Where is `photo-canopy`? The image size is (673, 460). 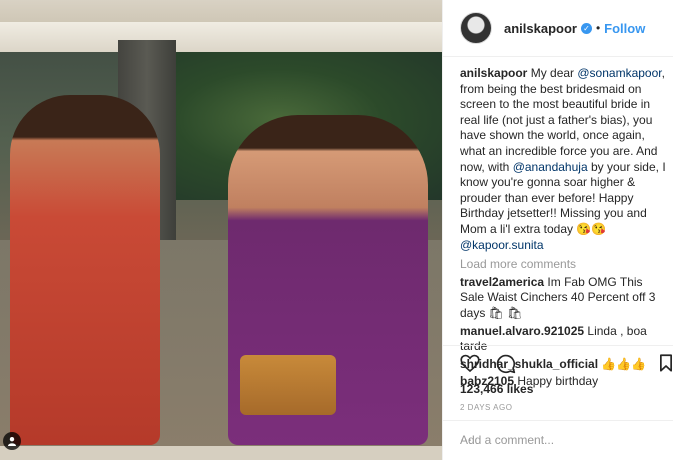 photo-canopy is located at coordinates (221, 35).